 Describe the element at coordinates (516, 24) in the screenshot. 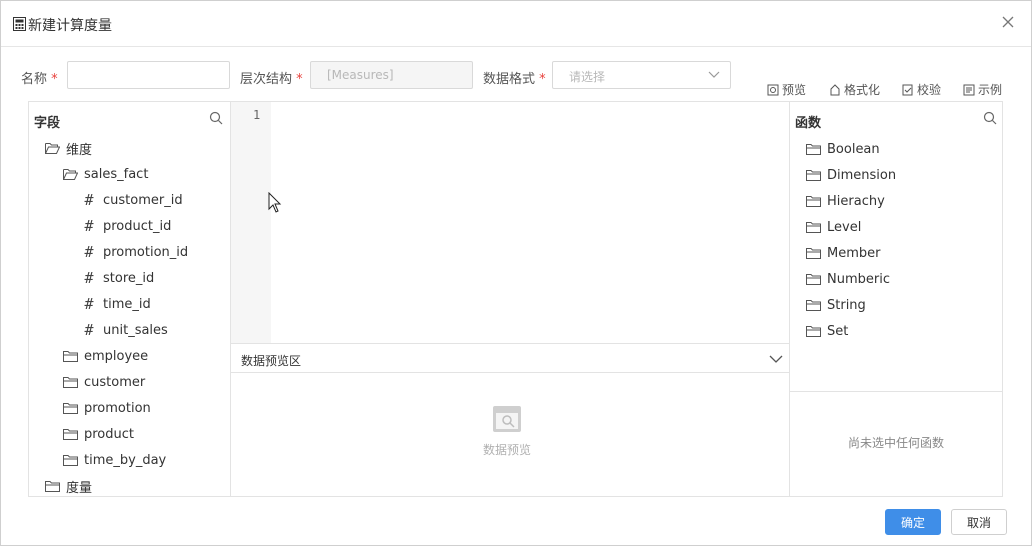

I see `dialog-titlebar: 新建计算度量` at that location.